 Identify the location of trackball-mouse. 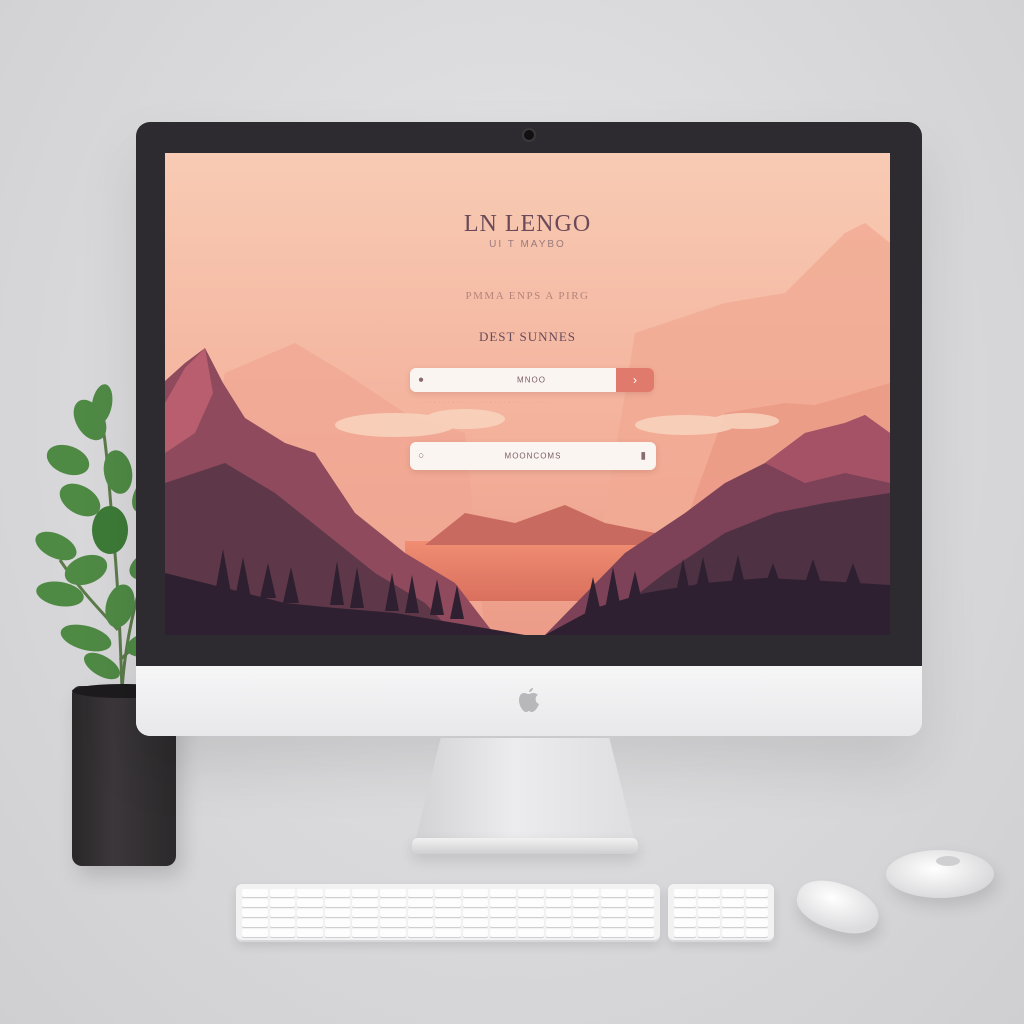
(940, 874).